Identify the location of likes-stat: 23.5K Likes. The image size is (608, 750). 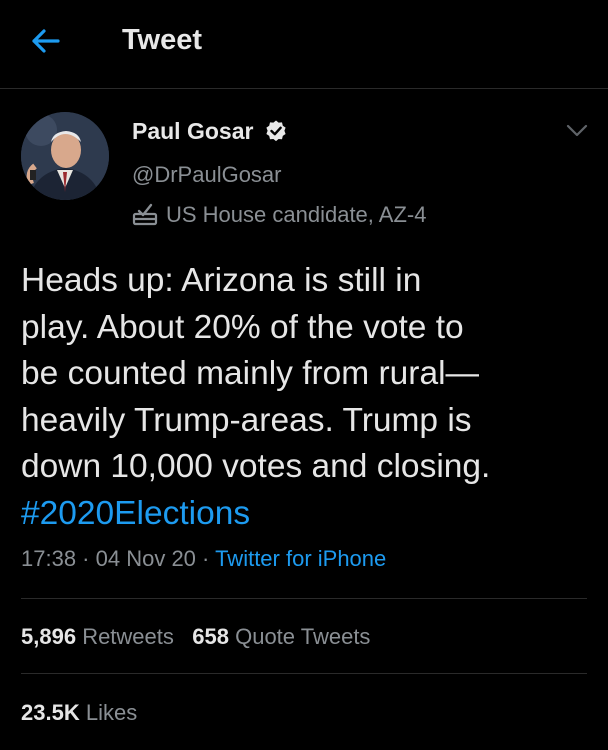
(79, 712).